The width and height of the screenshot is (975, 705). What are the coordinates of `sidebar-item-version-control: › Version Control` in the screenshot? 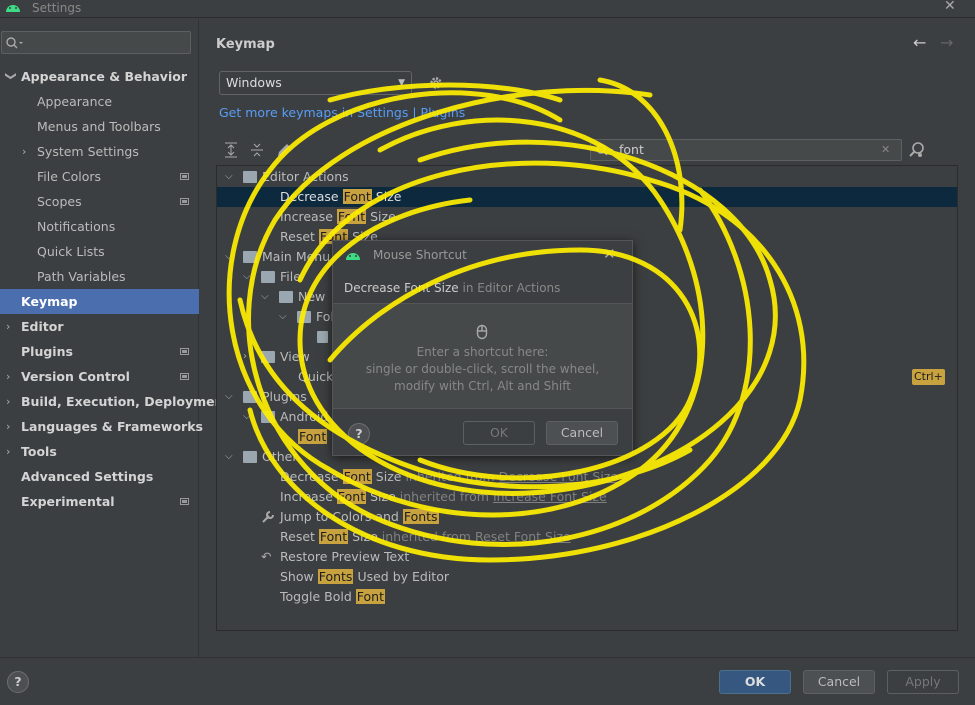 It's located at (99, 376).